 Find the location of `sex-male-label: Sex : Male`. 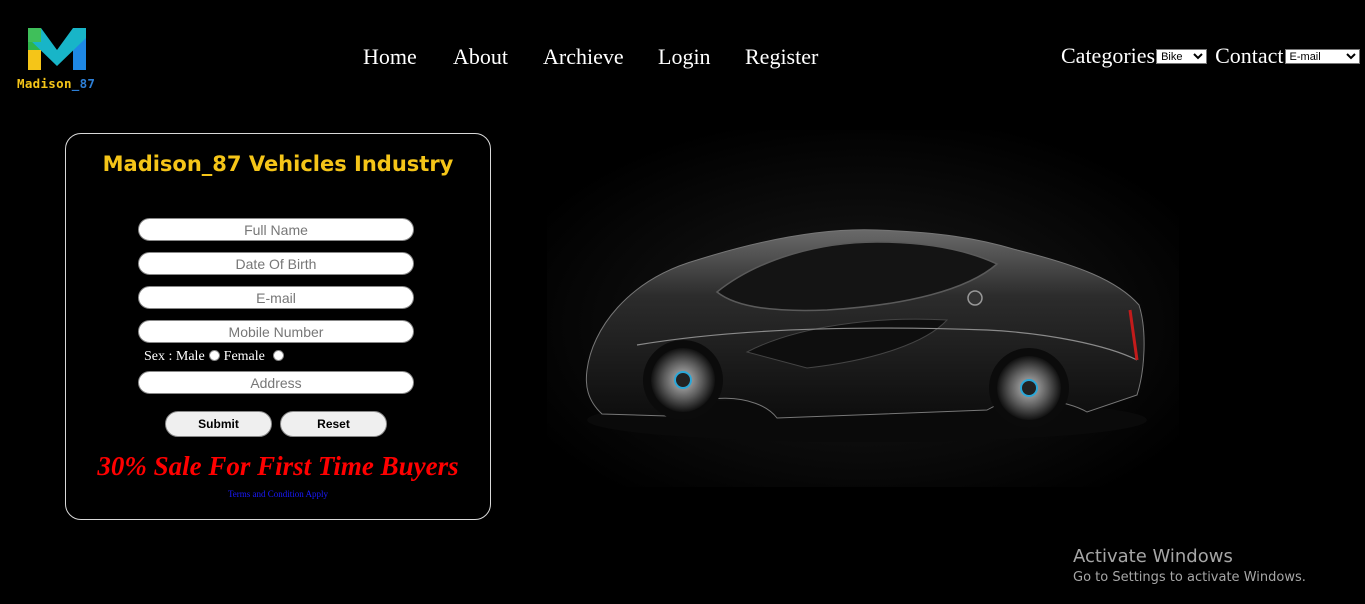

sex-male-label: Sex : Male is located at coordinates (174, 356).